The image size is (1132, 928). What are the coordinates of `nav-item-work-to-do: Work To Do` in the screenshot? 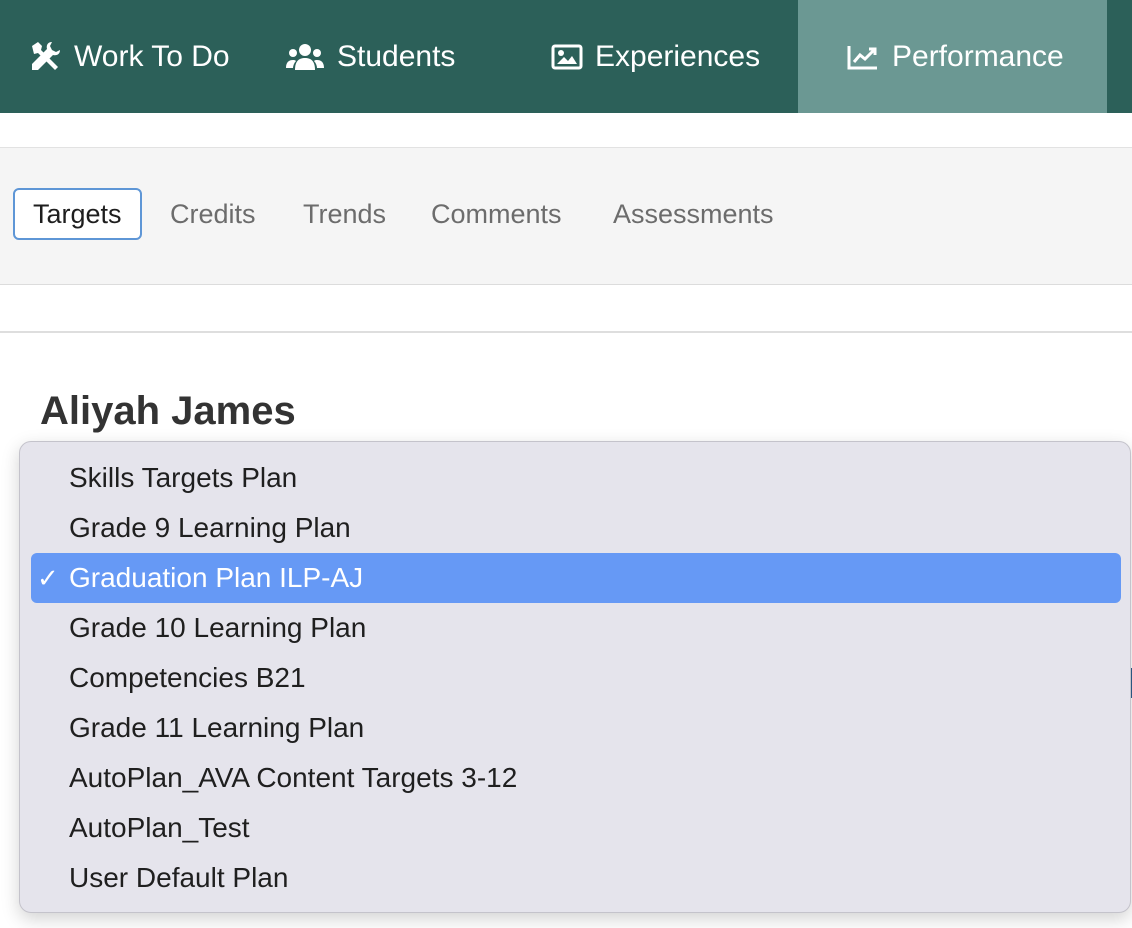 It's located at (129, 56).